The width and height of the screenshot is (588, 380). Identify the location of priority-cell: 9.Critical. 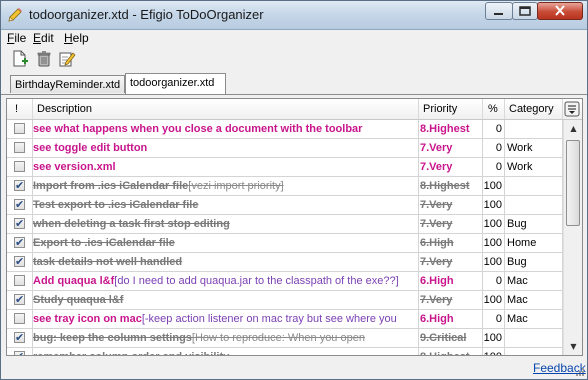
(451, 338).